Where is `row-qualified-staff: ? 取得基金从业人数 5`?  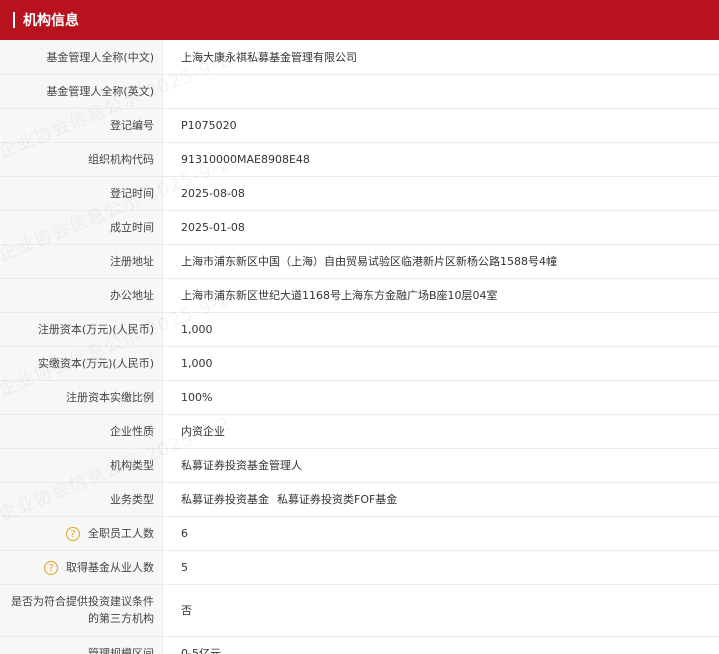
row-qualified-staff: ? 取得基金从业人数 5 is located at coordinates (359, 567).